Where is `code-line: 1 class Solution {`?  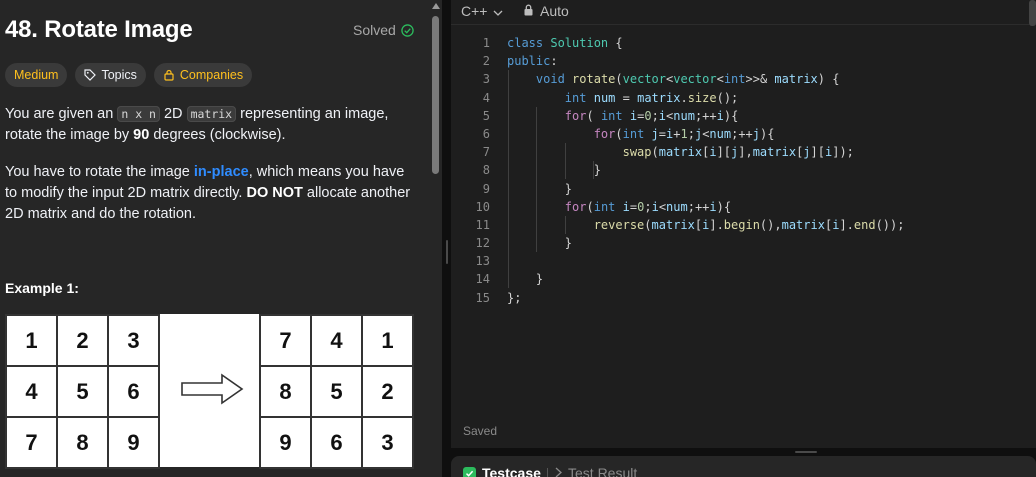 code-line: 1 class Solution { is located at coordinates (552, 43).